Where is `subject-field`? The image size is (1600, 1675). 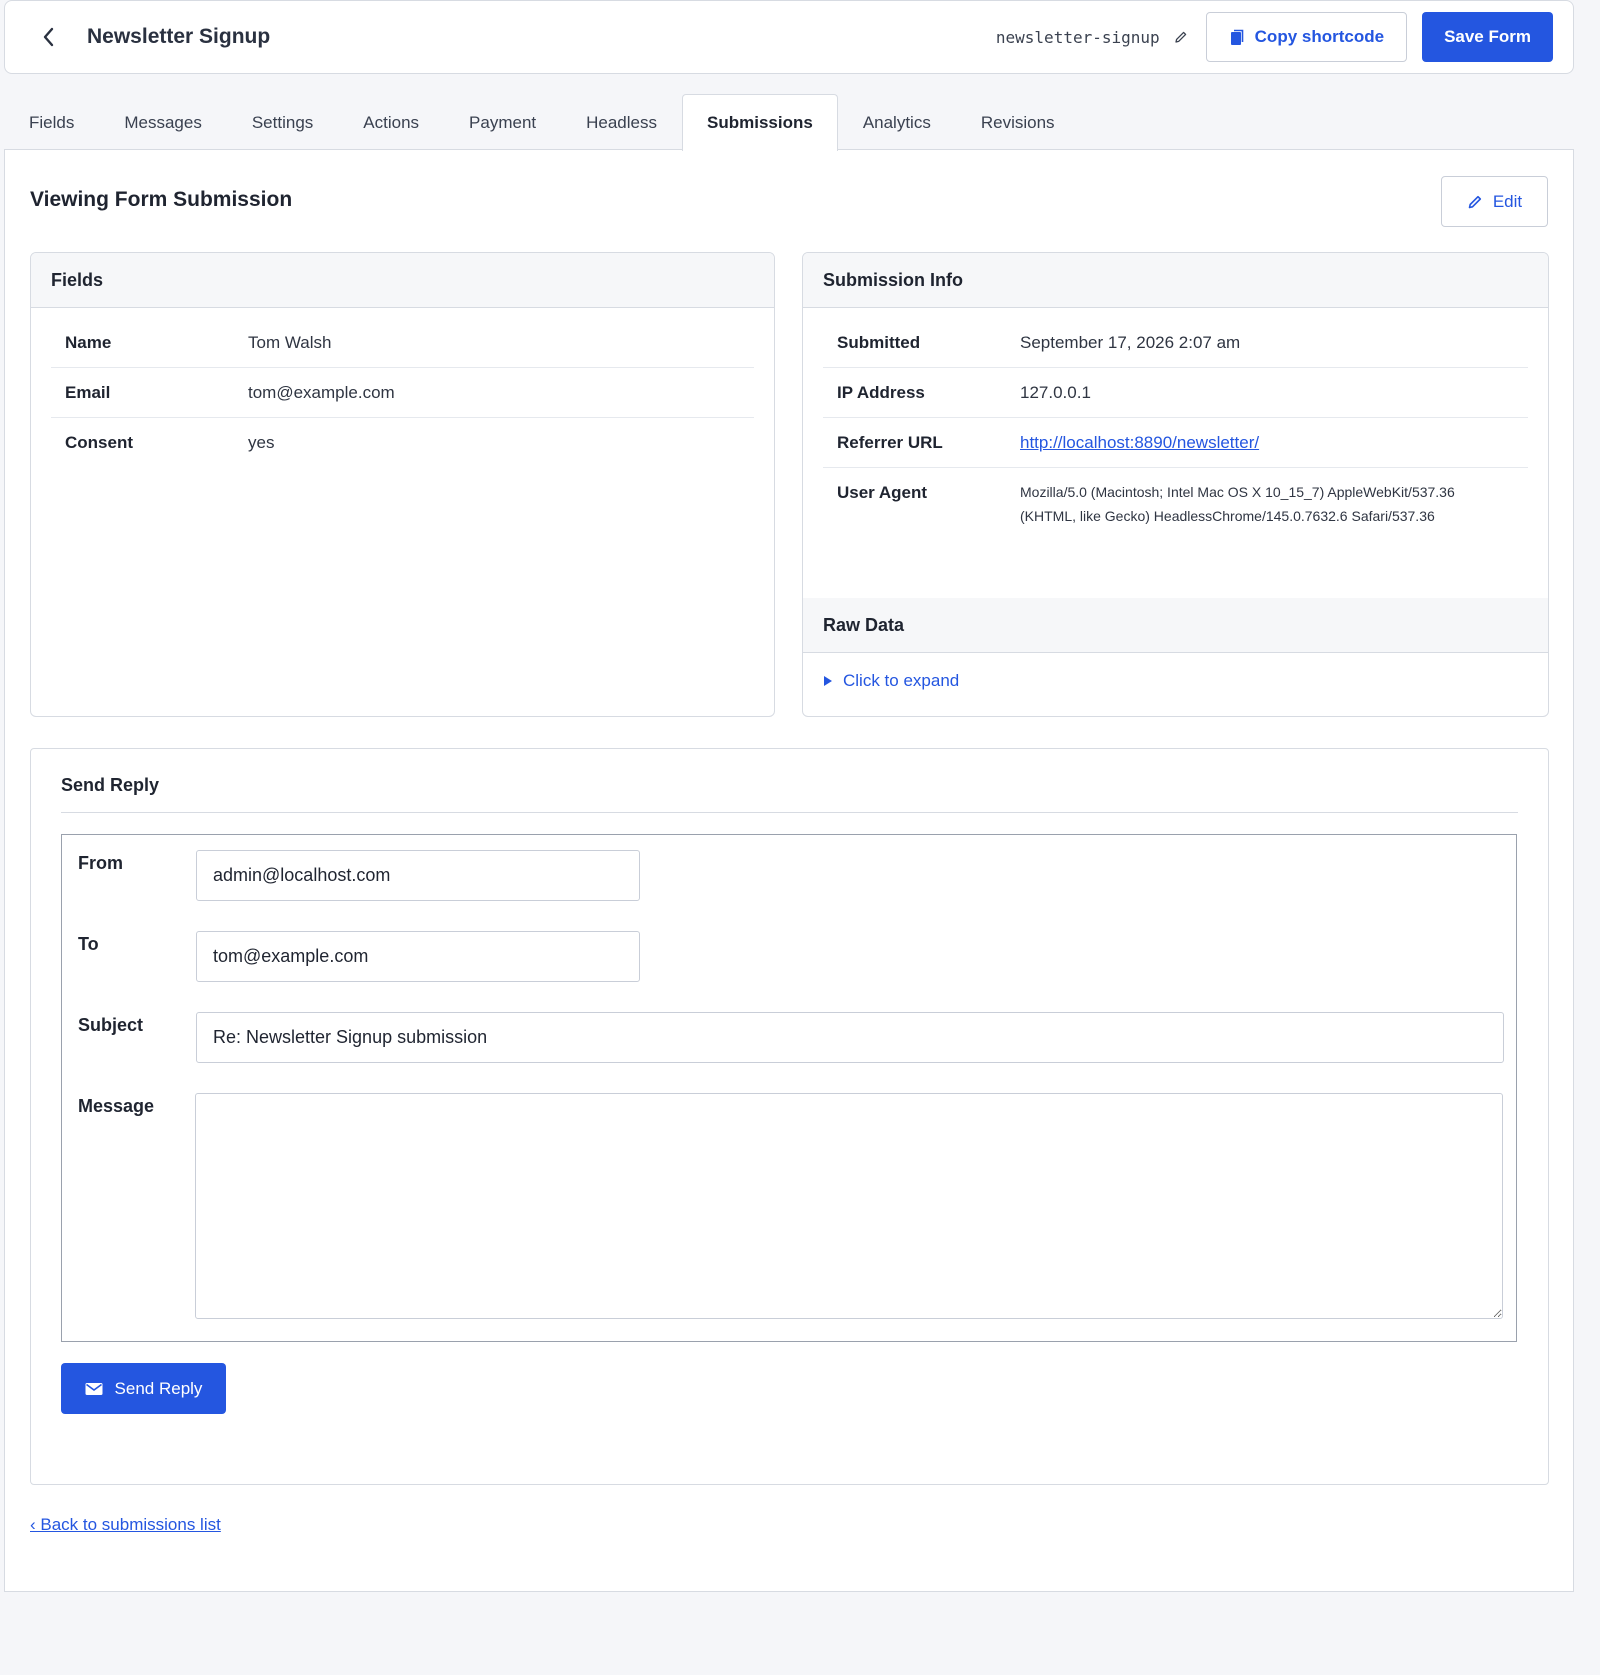
subject-field is located at coordinates (850, 1037).